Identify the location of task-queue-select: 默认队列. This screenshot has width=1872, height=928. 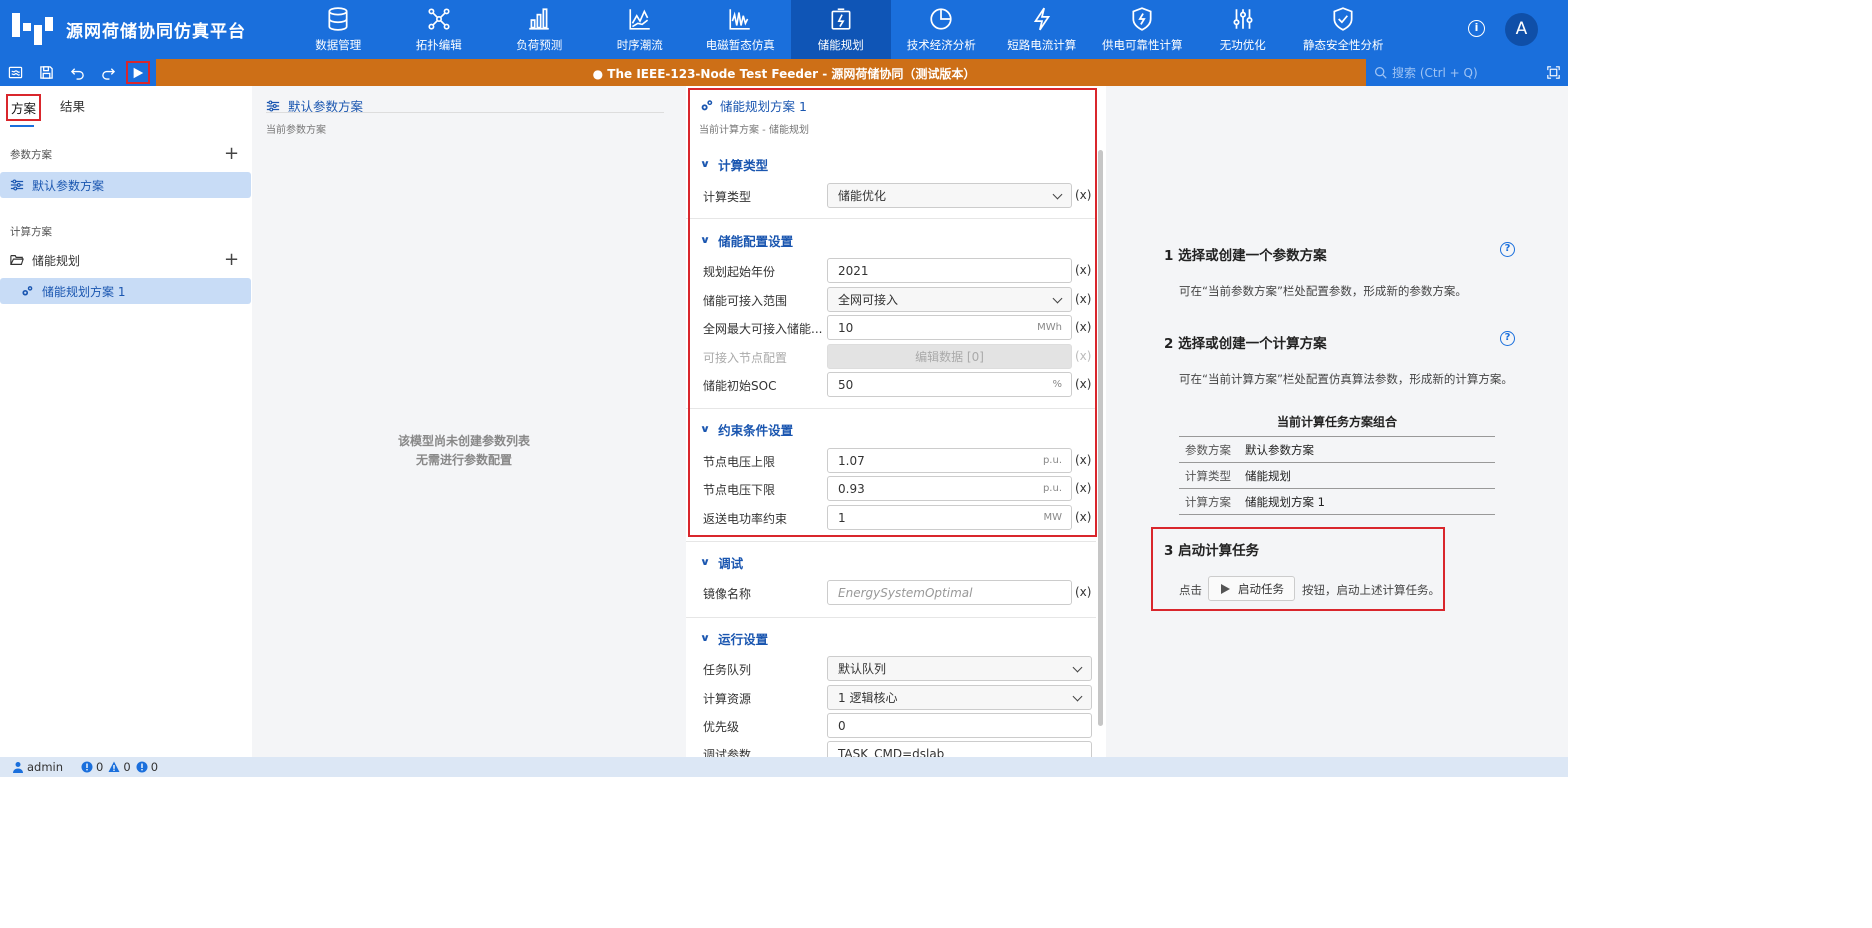
(959, 668).